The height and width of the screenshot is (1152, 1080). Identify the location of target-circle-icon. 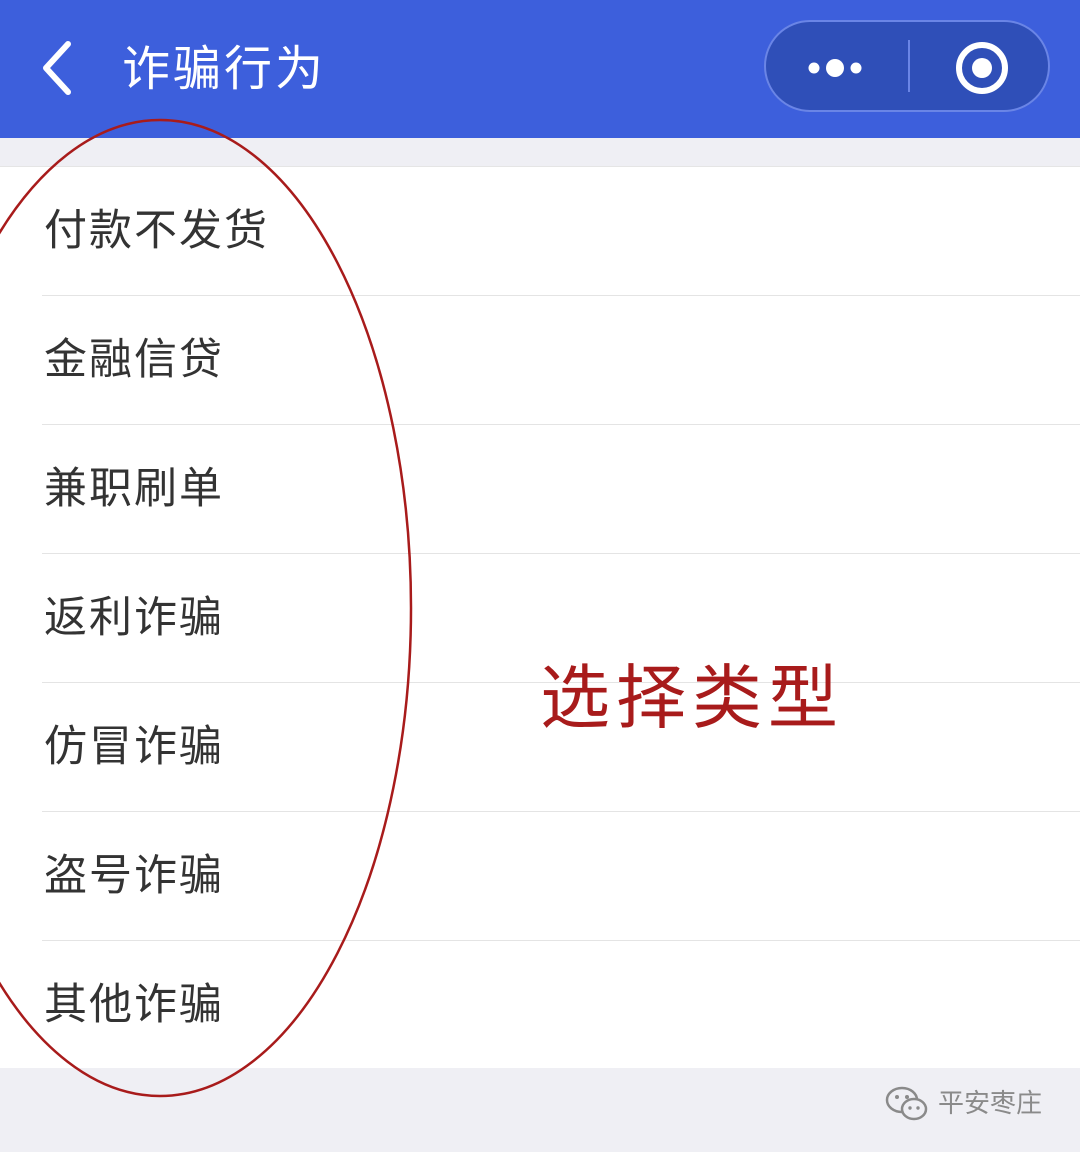
(982, 68).